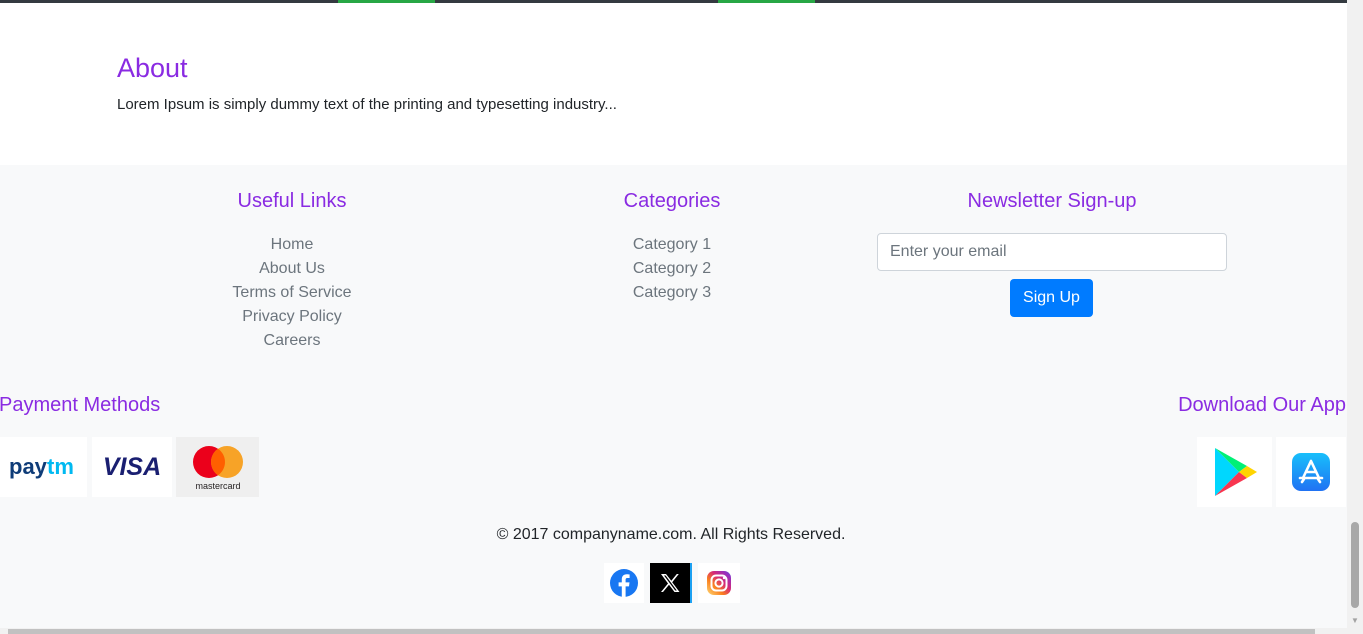  I want to click on footer-link-terms: Terms of Service, so click(292, 293).